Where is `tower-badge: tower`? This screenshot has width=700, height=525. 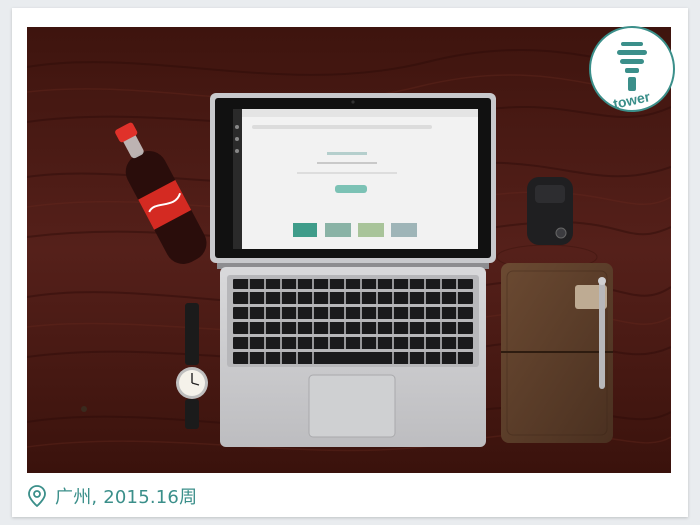 tower-badge: tower is located at coordinates (632, 69).